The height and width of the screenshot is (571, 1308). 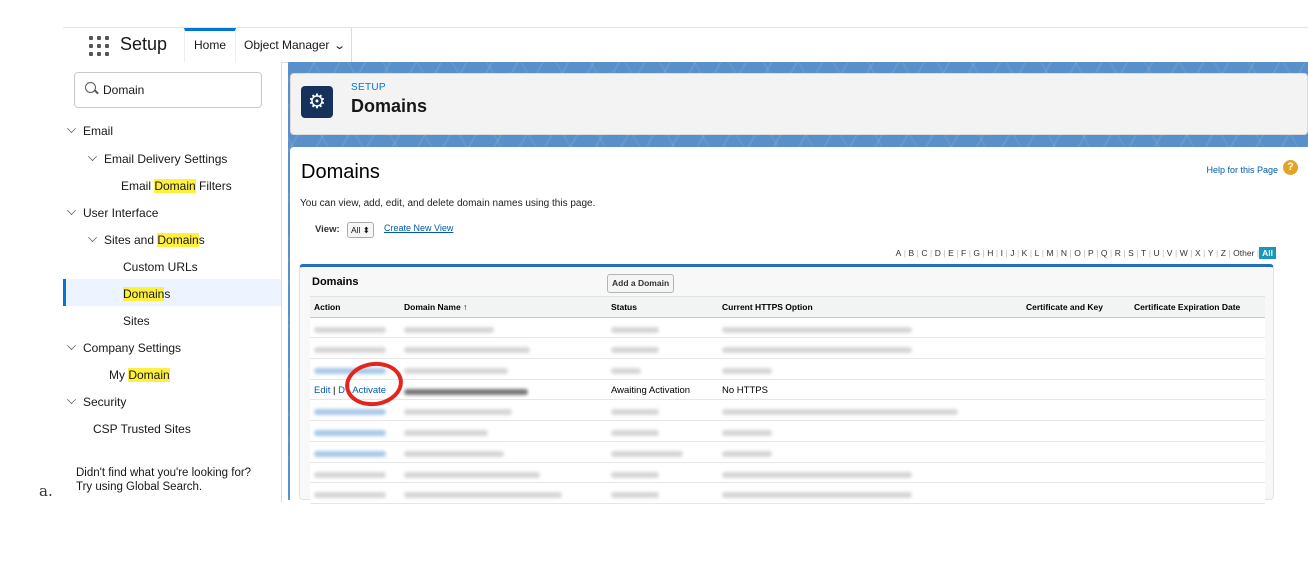 I want to click on create-new-view-link: Create New View, so click(x=418, y=228).